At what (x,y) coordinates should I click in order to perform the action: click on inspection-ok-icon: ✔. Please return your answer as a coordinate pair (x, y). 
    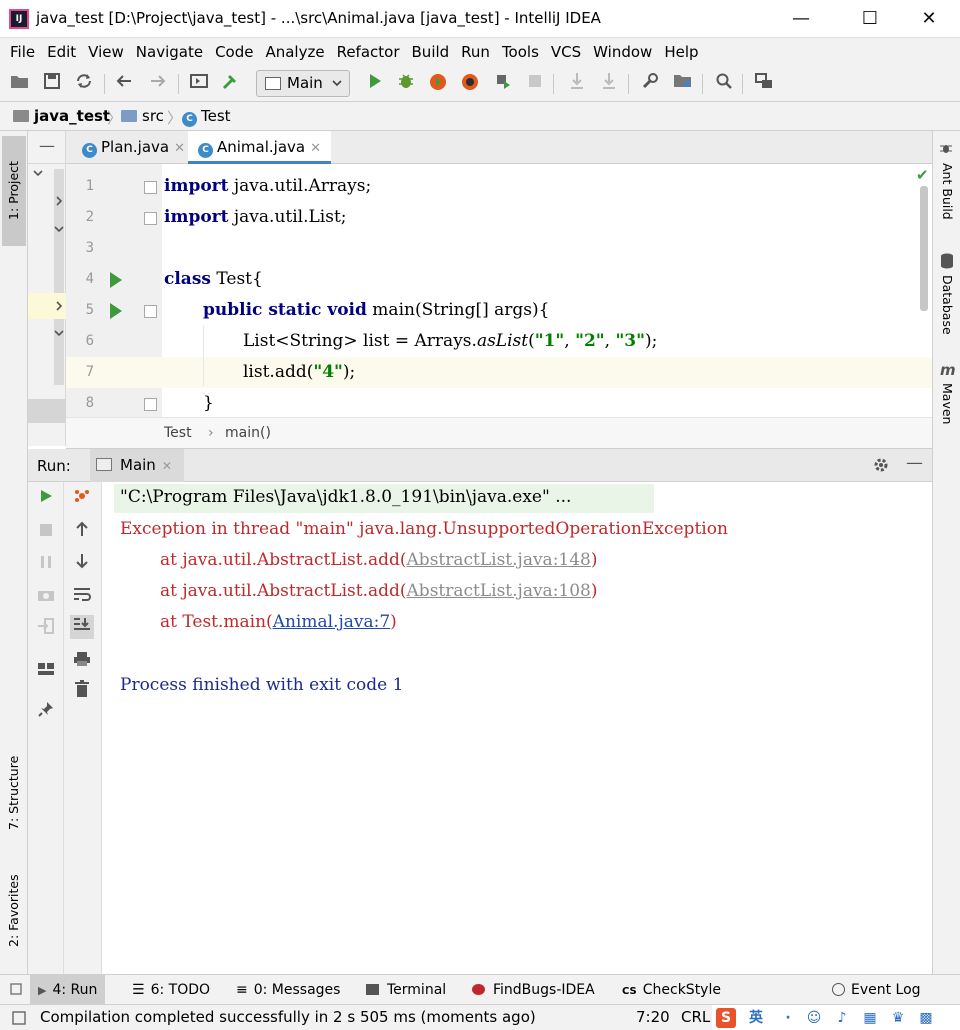
    Looking at the image, I should click on (922, 175).